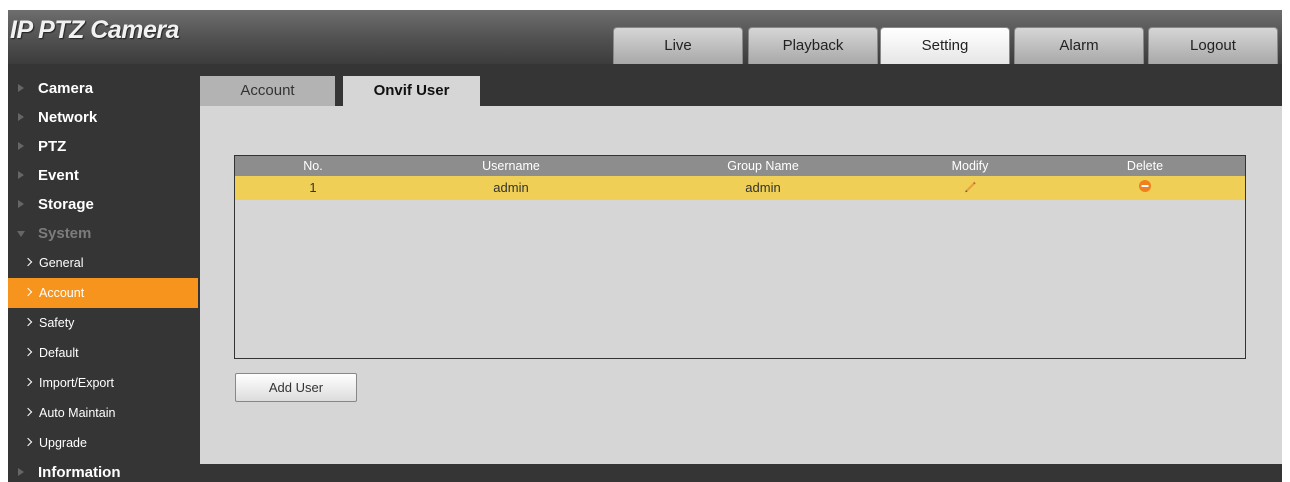  What do you see at coordinates (1145, 166) in the screenshot?
I see `col-delete: Delete` at bounding box center [1145, 166].